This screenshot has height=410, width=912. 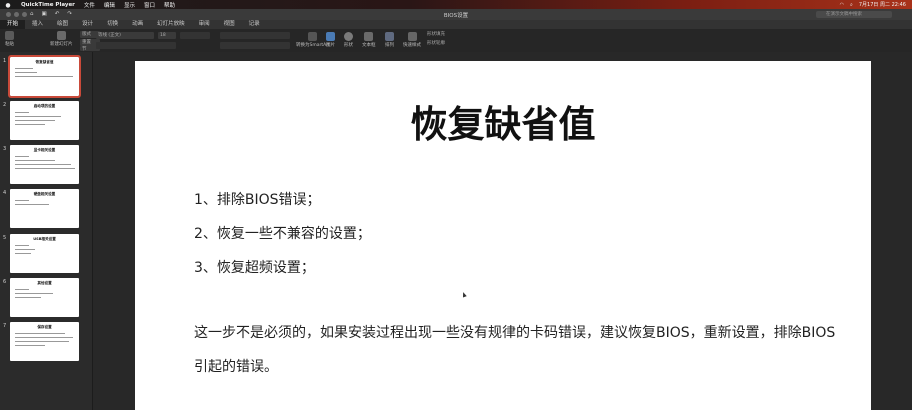 I want to click on tab-insert: 插入, so click(x=37, y=24).